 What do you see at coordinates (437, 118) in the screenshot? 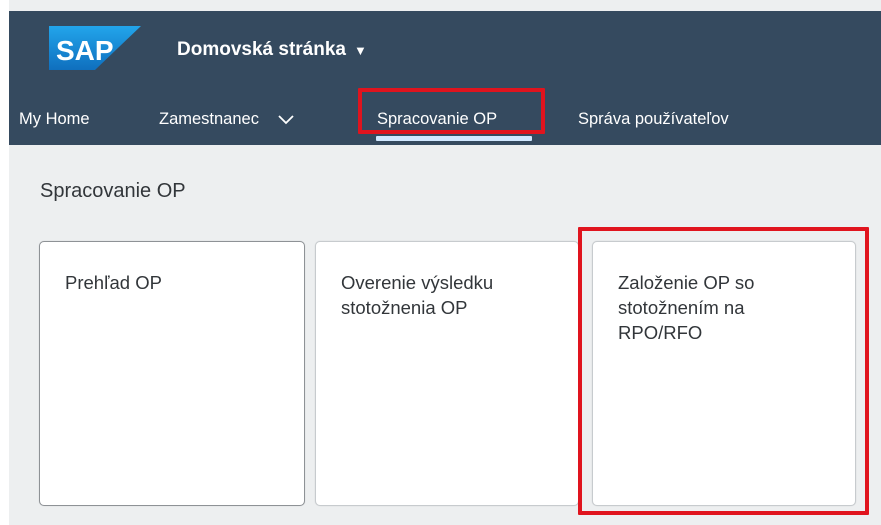
I see `tab-label: Spracovanie OP` at bounding box center [437, 118].